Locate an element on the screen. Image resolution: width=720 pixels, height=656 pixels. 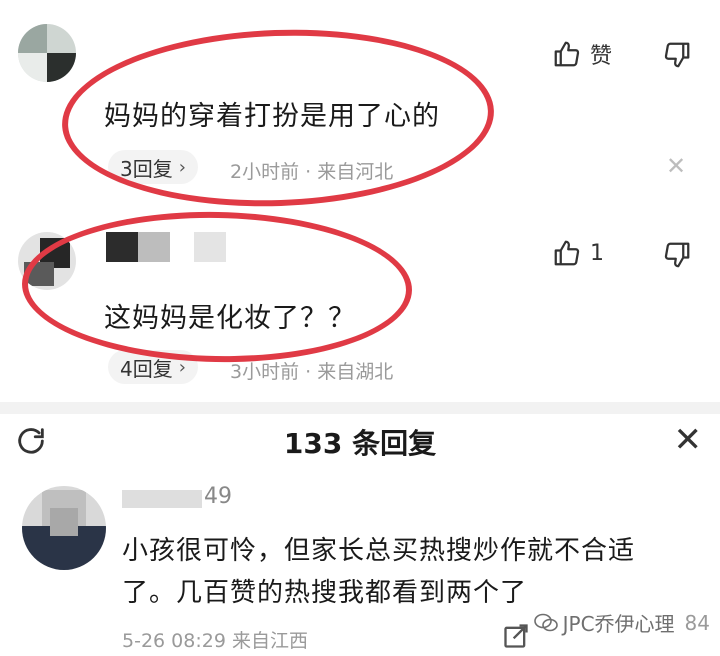
replies-count: 4回复 is located at coordinates (146, 368).